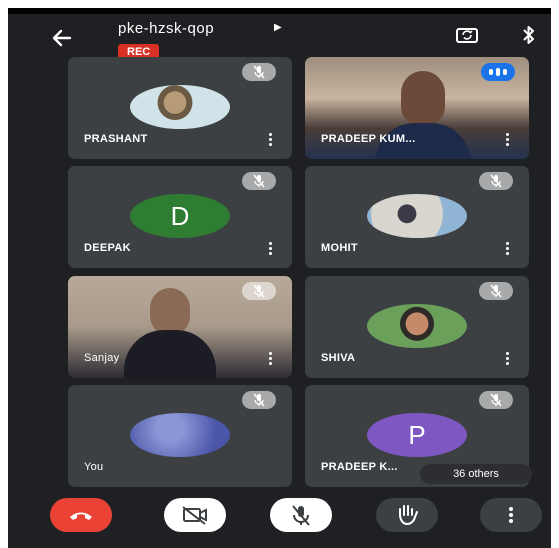  Describe the element at coordinates (417, 435) in the screenshot. I see `avatar-letter: P` at that location.